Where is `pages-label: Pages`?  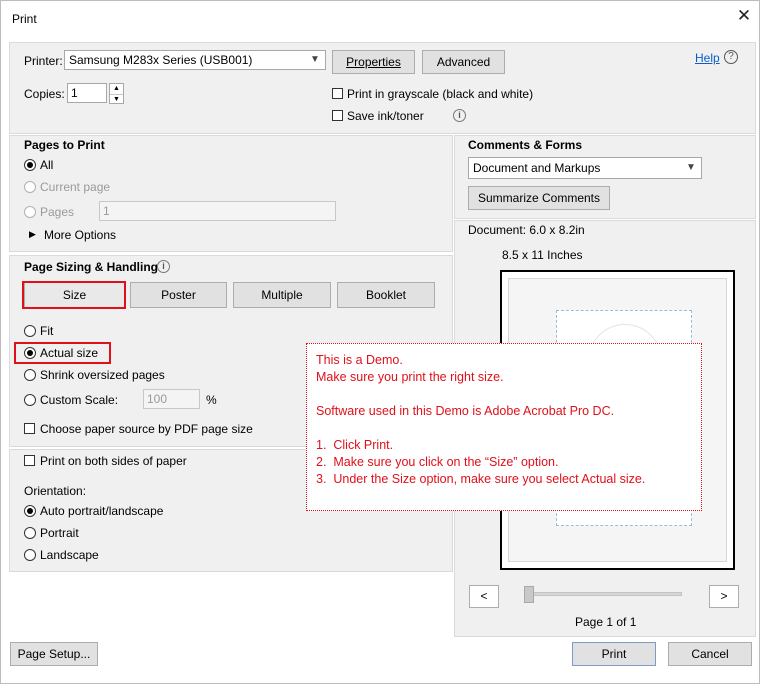
pages-label: Pages is located at coordinates (57, 212).